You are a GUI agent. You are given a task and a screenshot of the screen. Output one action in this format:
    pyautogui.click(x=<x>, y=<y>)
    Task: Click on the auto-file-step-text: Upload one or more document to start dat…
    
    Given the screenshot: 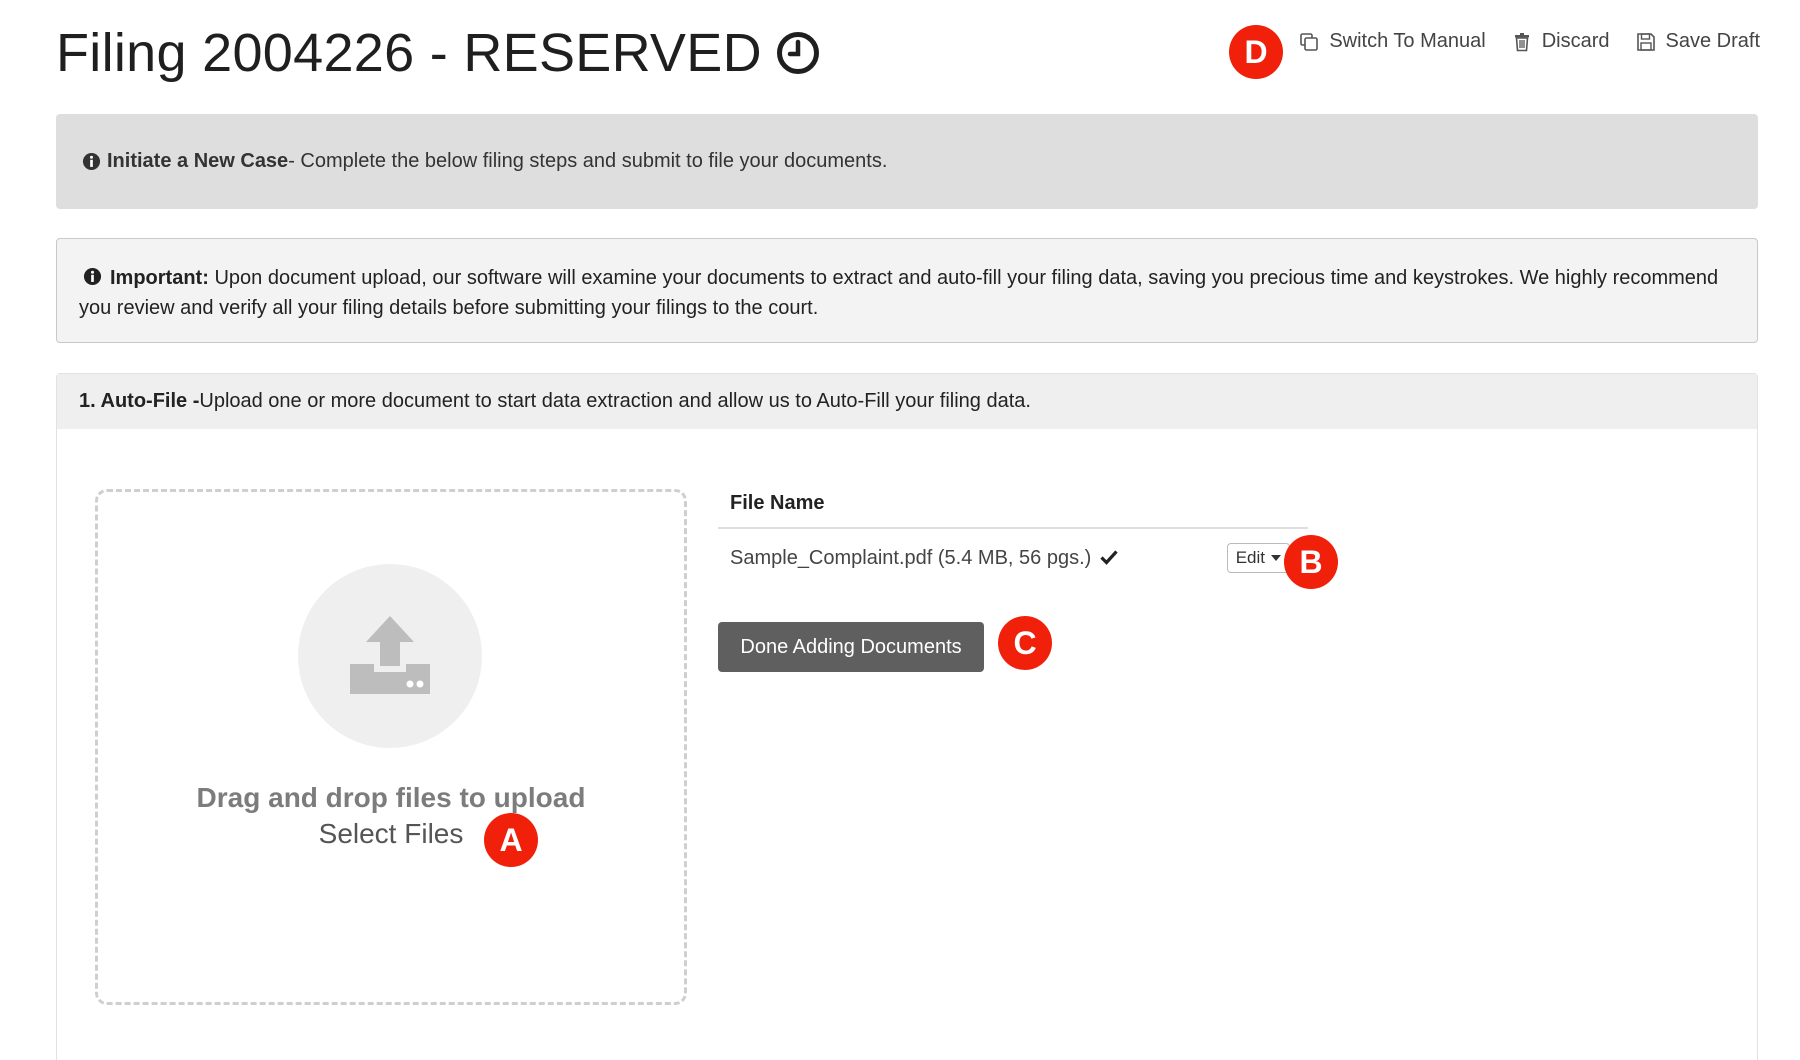 What is the action you would take?
    pyautogui.click(x=615, y=401)
    